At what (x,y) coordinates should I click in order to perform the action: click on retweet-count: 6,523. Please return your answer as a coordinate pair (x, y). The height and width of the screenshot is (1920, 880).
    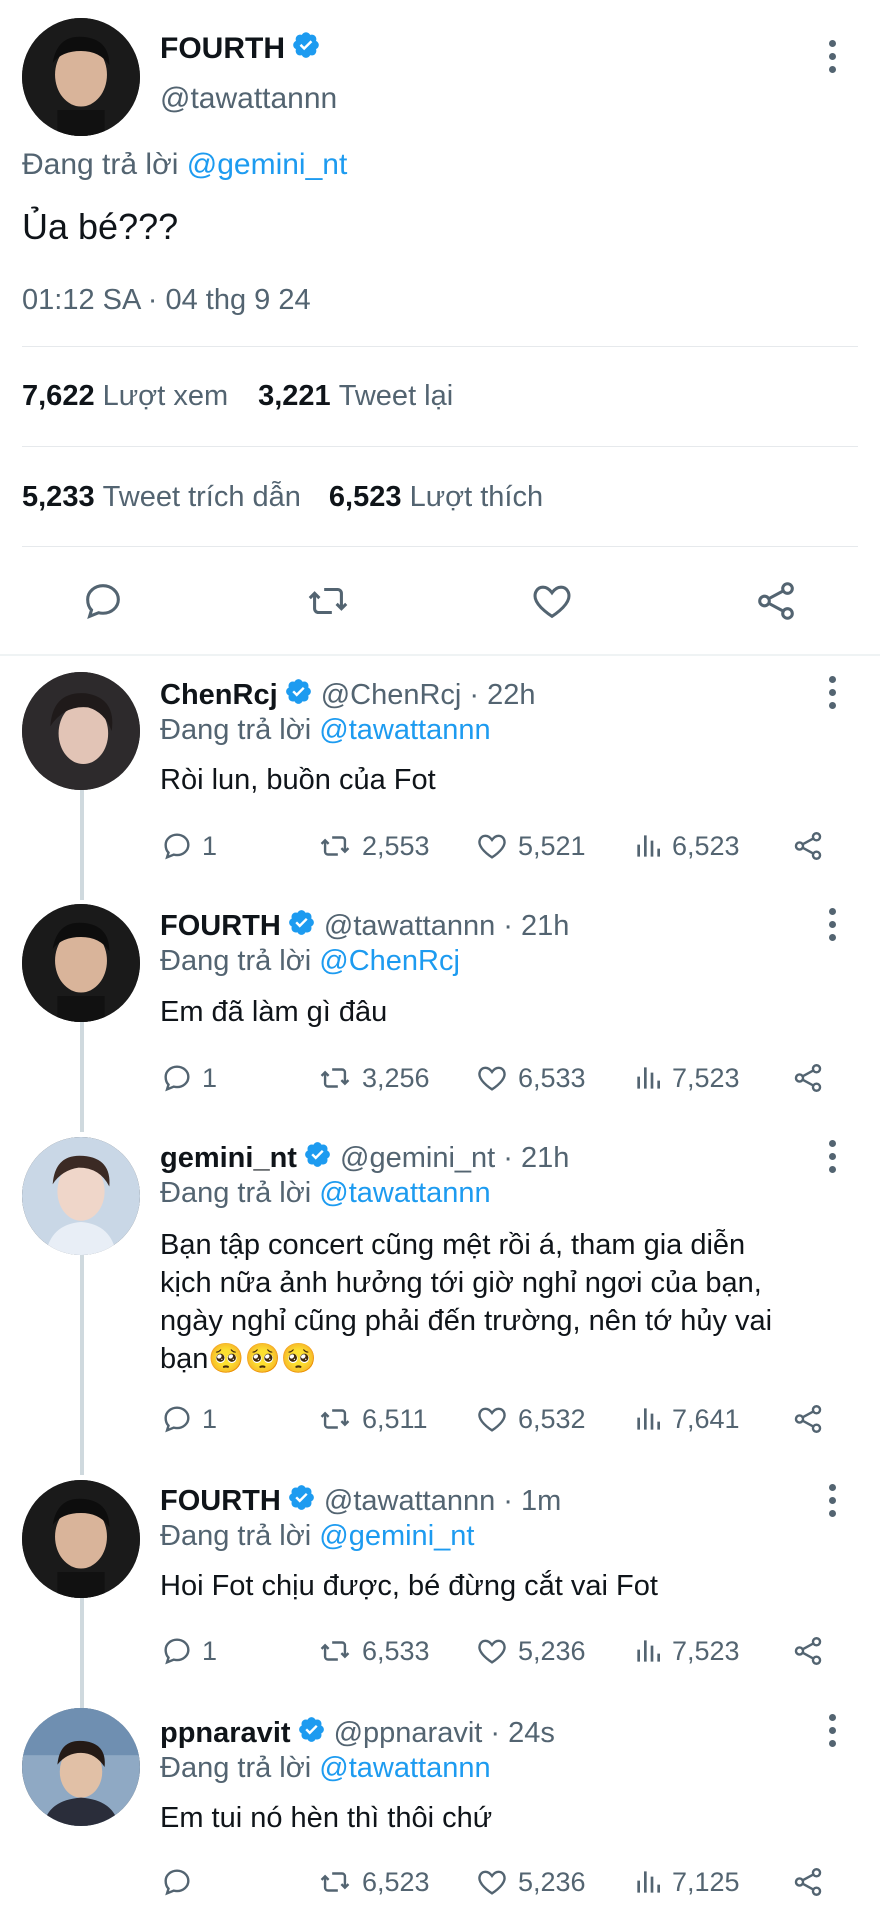
    Looking at the image, I should click on (396, 1881).